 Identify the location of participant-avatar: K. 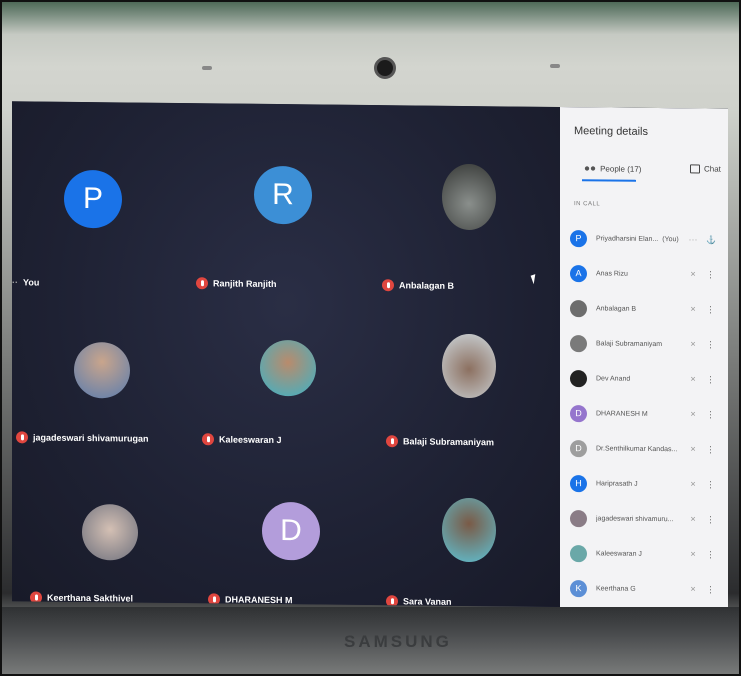
(578, 588).